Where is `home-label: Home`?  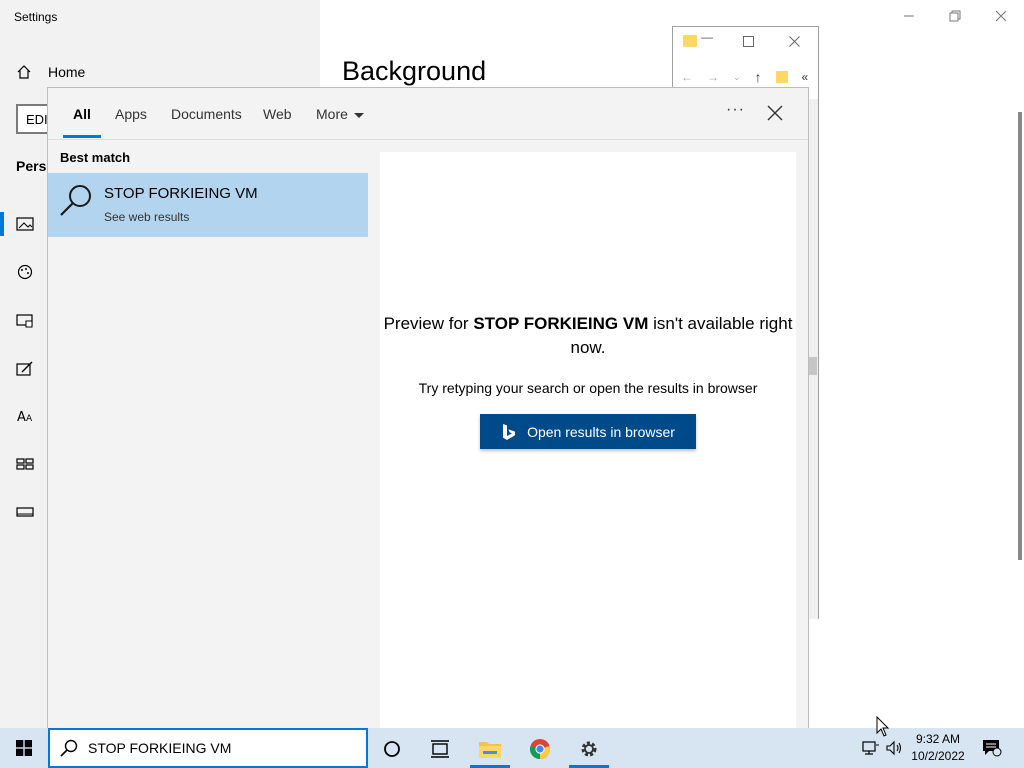
home-label: Home is located at coordinates (67, 72).